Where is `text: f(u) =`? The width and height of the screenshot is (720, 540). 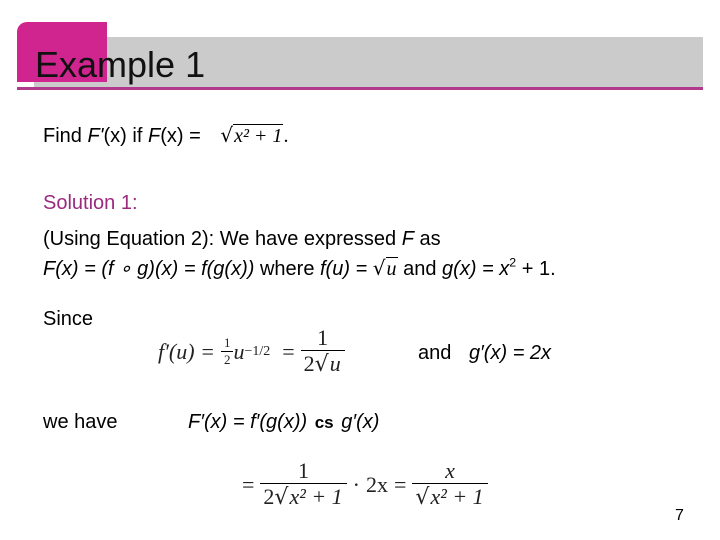 text: f(u) = is located at coordinates (346, 269).